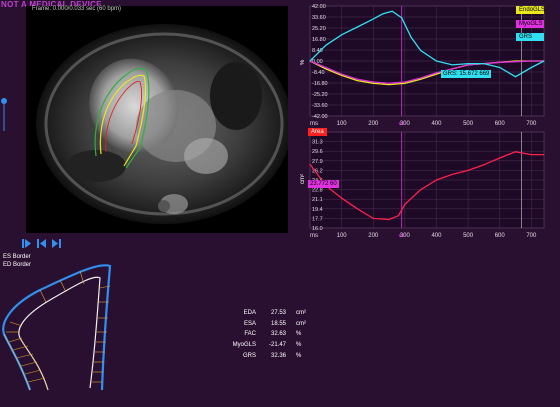 Image resolution: width=560 pixels, height=407 pixels. Describe the element at coordinates (317, 162) in the screenshot. I see `y-tick-label: 27.9` at that location.